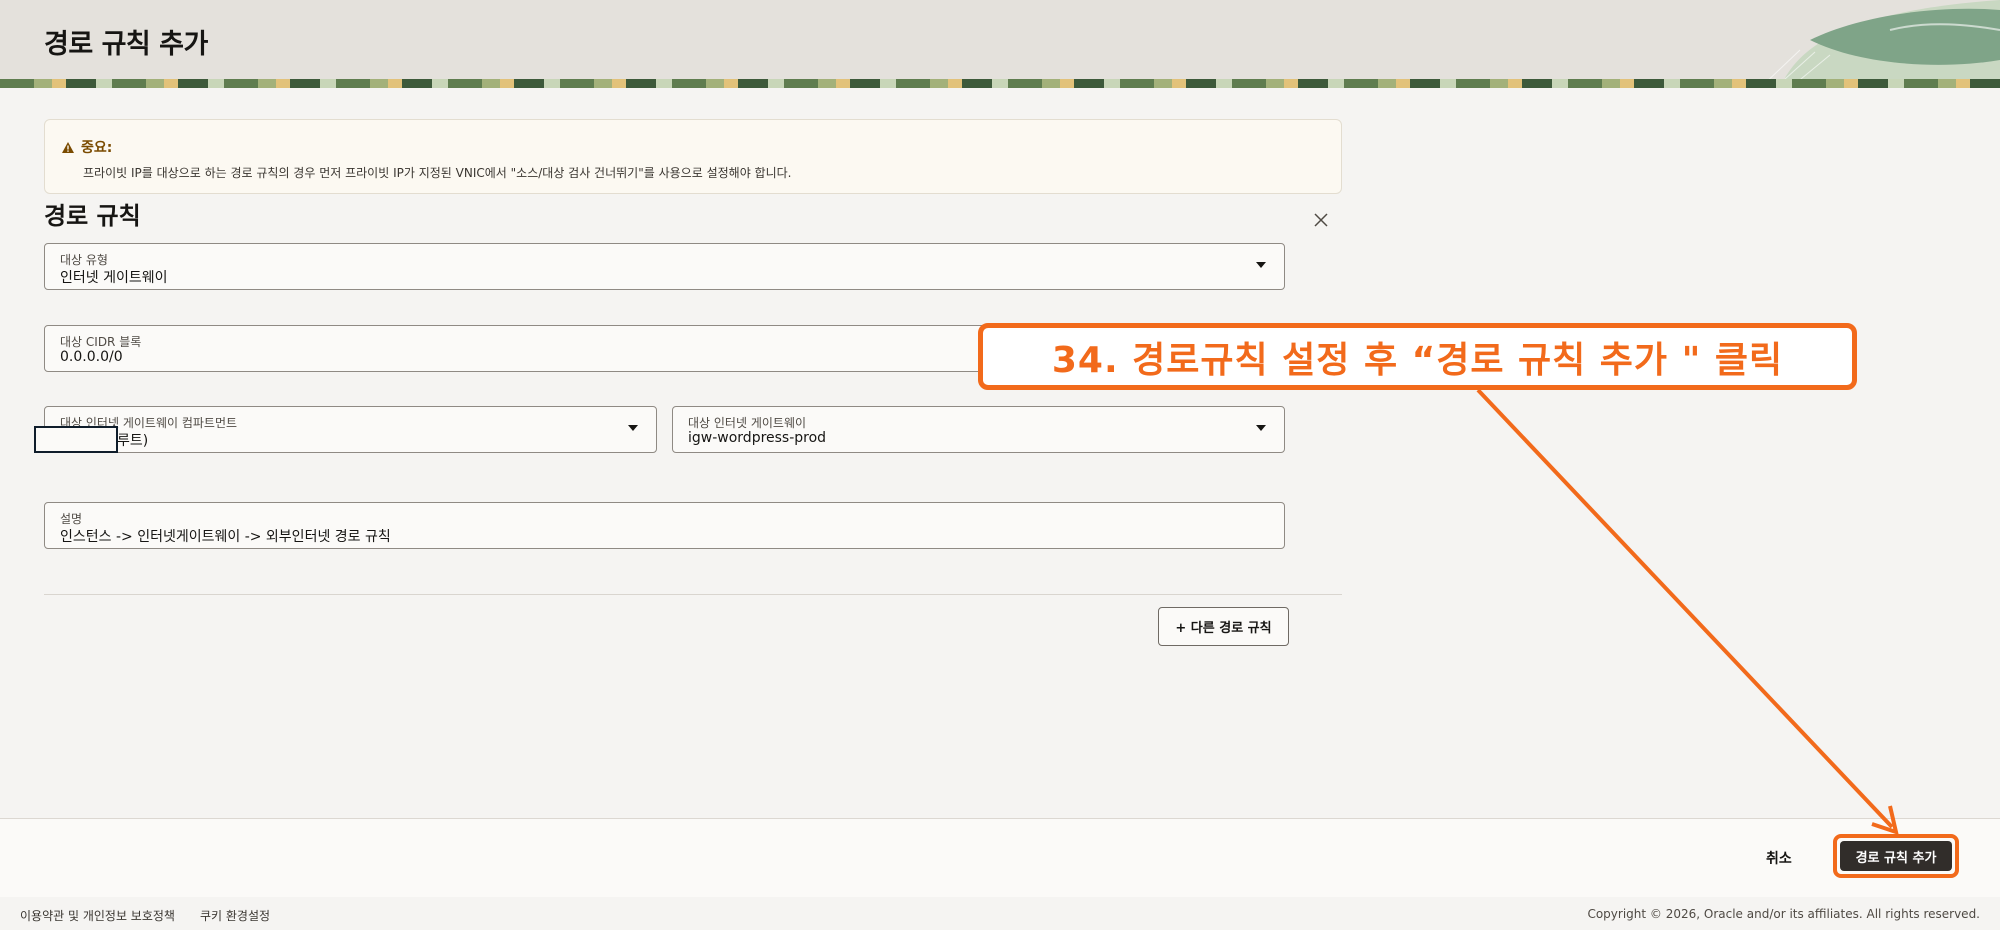  I want to click on close-icon, so click(1321, 220).